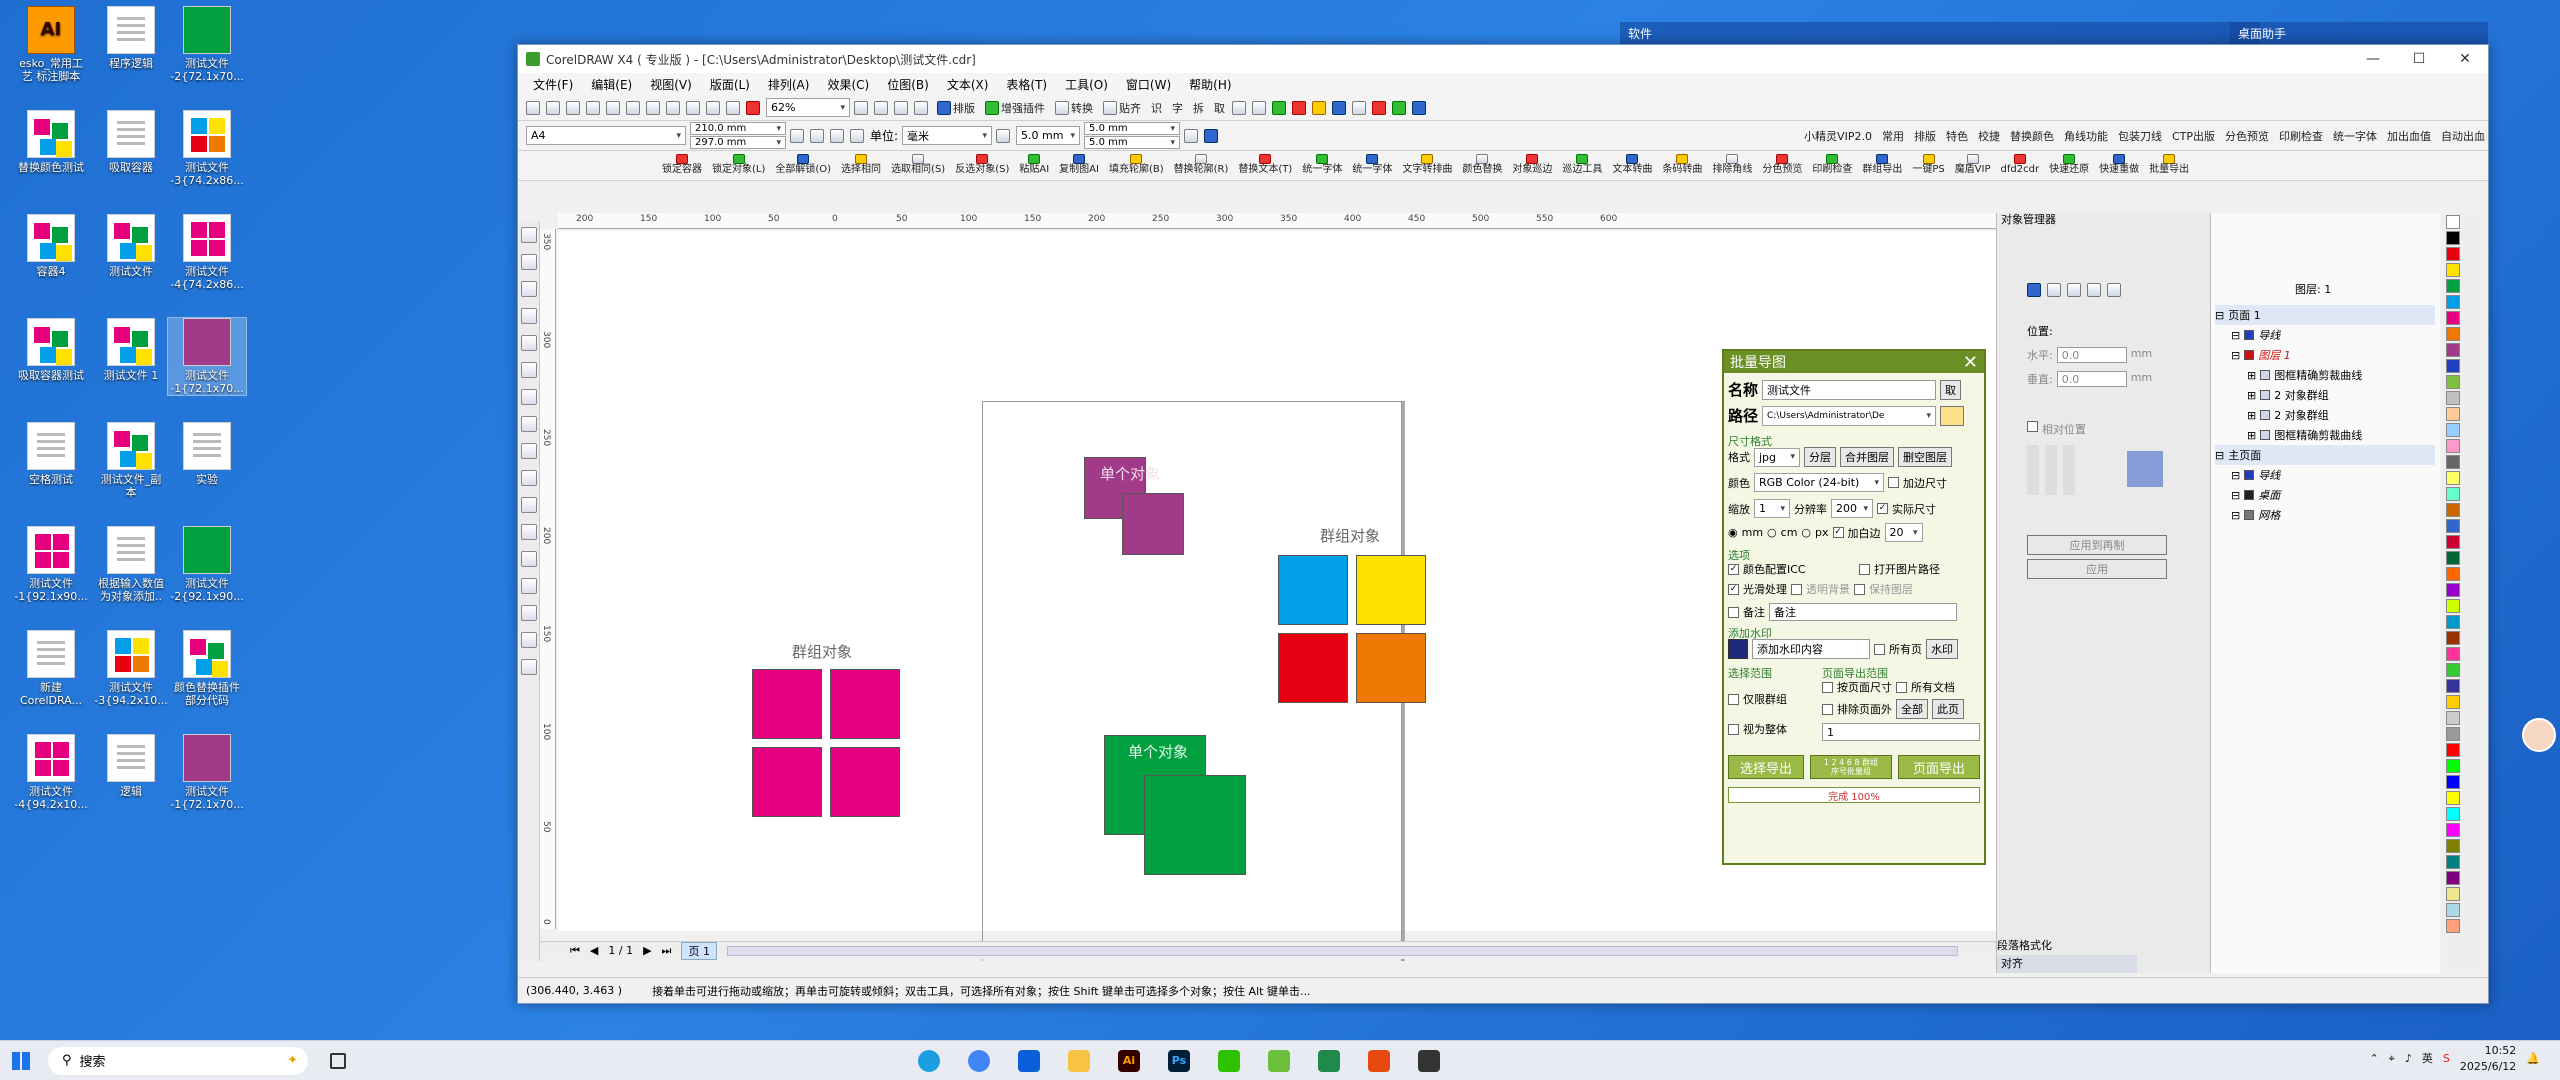 The width and height of the screenshot is (2560, 1080). What do you see at coordinates (2094, 290) in the screenshot?
I see `size-tab-icon` at bounding box center [2094, 290].